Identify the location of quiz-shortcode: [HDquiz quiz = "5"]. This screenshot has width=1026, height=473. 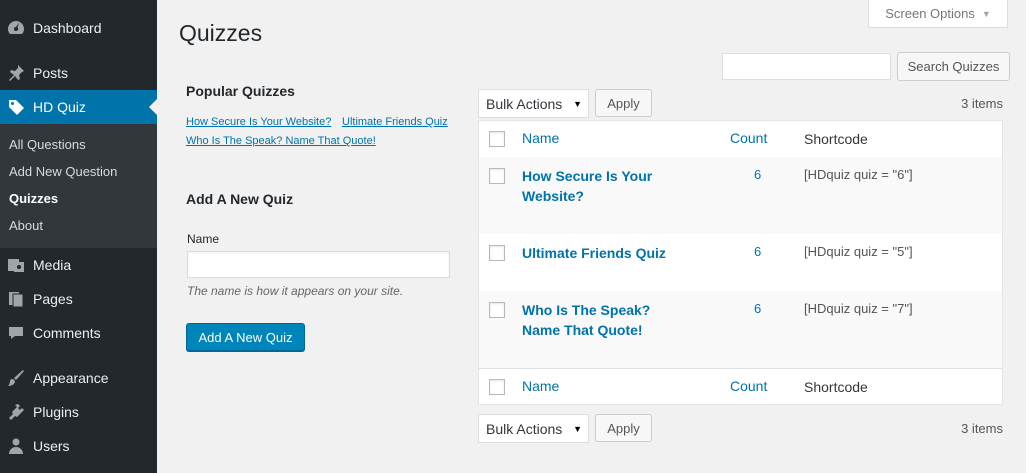
(858, 251).